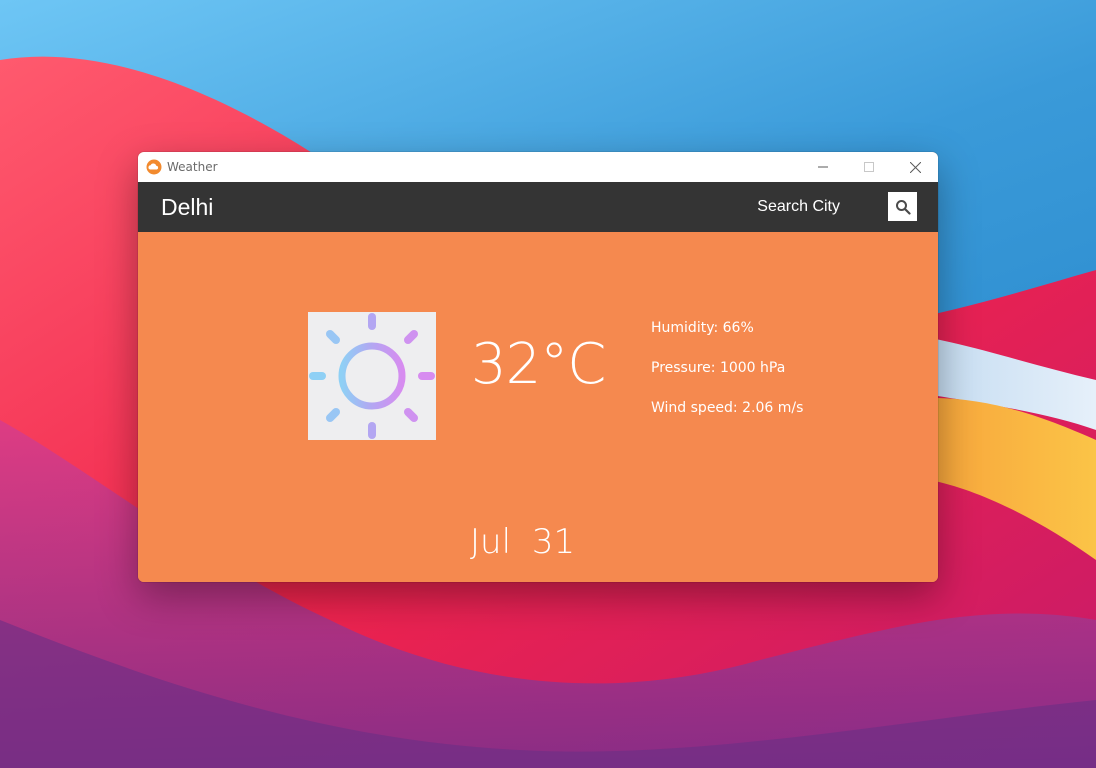 This screenshot has width=1096, height=768. I want to click on window-controls, so click(869, 167).